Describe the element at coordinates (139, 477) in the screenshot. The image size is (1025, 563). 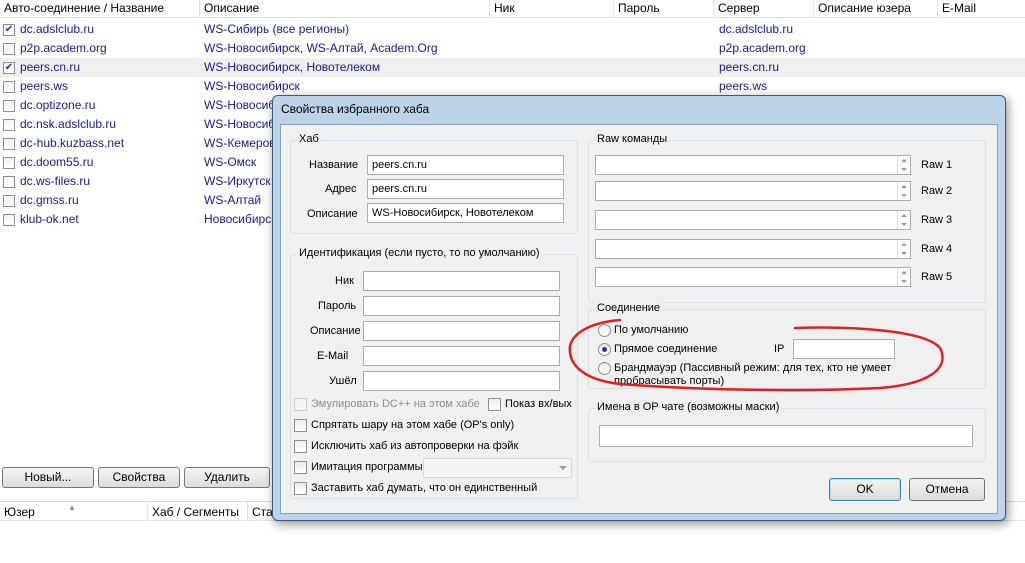
I see `properties-button: Свойства` at that location.